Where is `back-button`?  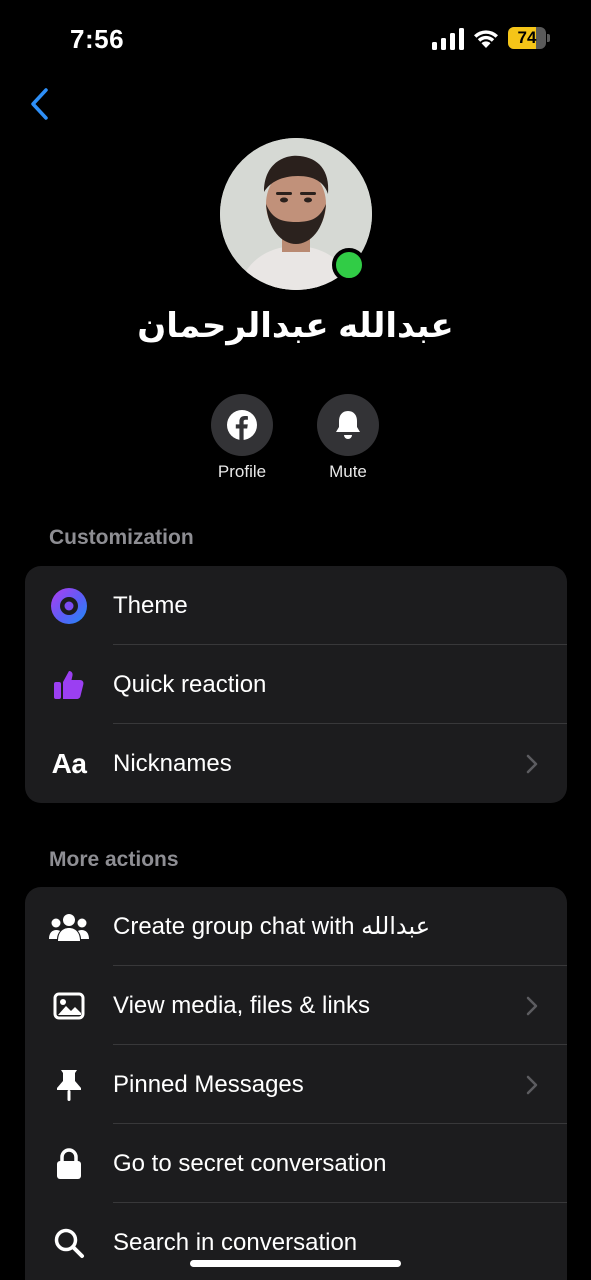
back-button is located at coordinates (40, 104).